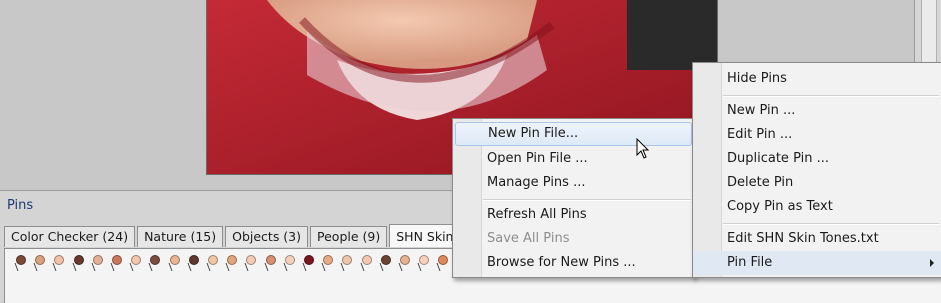 The image size is (941, 303). Describe the element at coordinates (20, 205) in the screenshot. I see `pins-panel-title: Pins` at that location.